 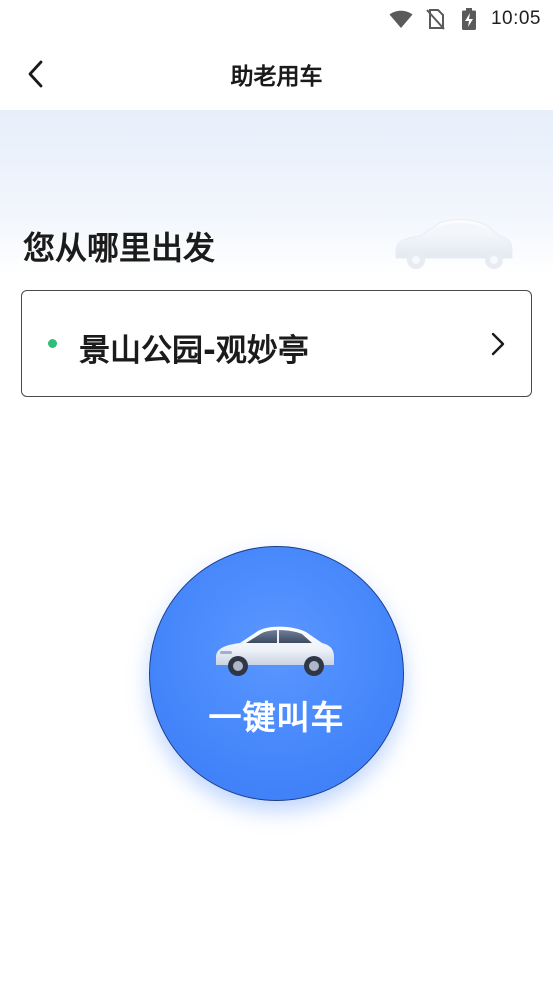 What do you see at coordinates (515, 18) in the screenshot?
I see `status-time: 10:05` at bounding box center [515, 18].